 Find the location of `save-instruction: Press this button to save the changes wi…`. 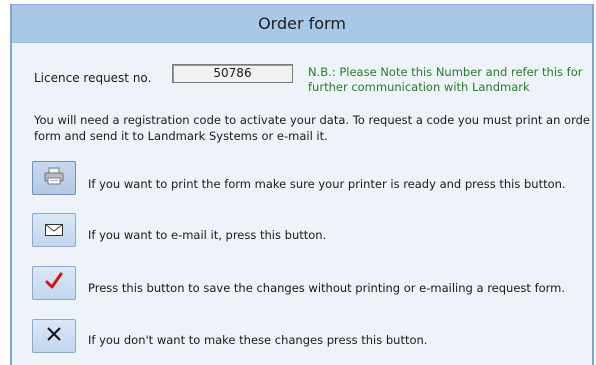

save-instruction: Press this button to save the changes wi… is located at coordinates (327, 288).